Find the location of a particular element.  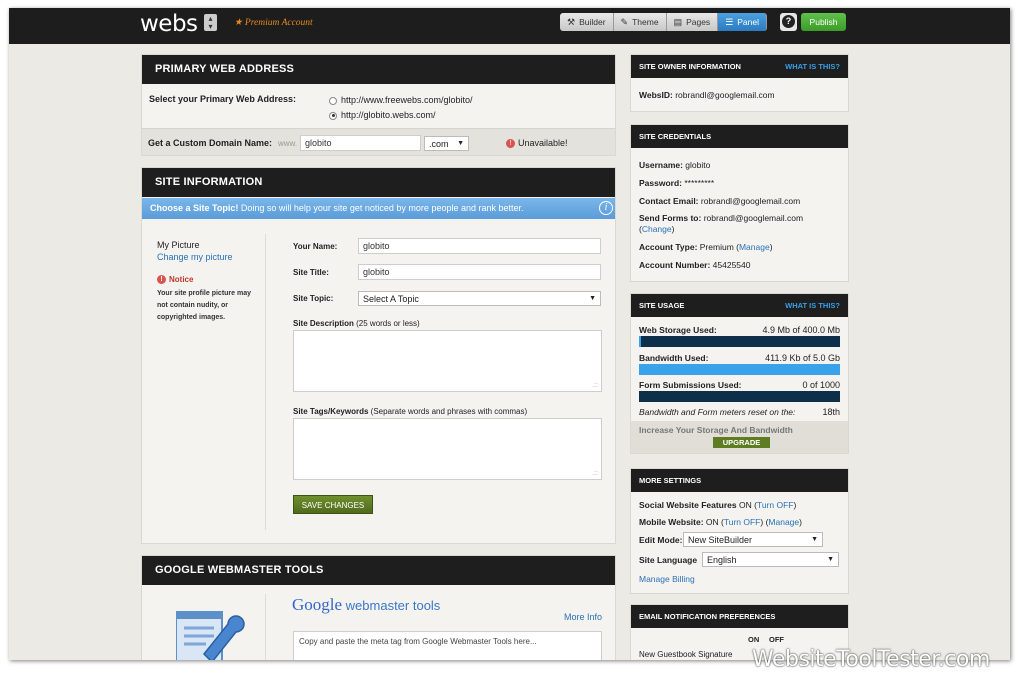

tab-builder: ⚒ Builder is located at coordinates (587, 22).